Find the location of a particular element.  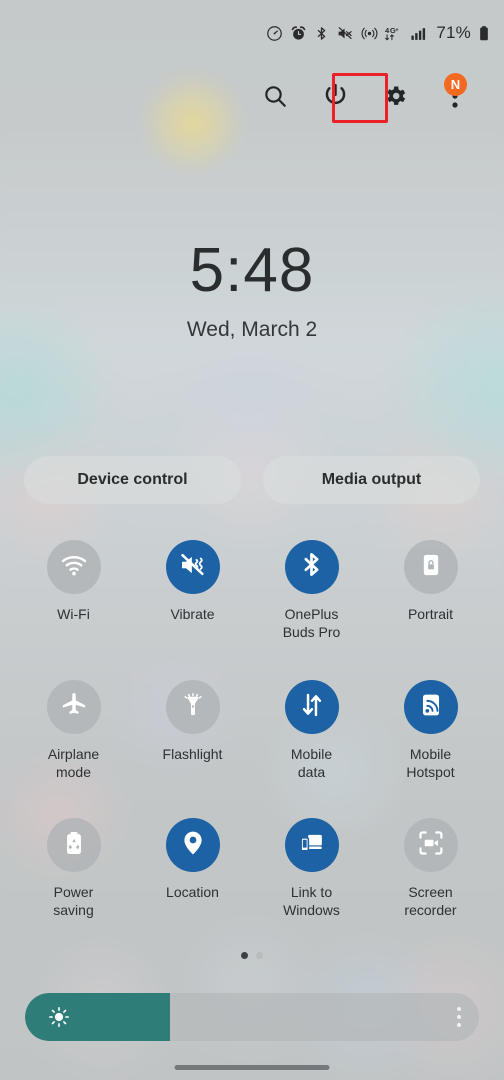

power-icon is located at coordinates (335, 98).